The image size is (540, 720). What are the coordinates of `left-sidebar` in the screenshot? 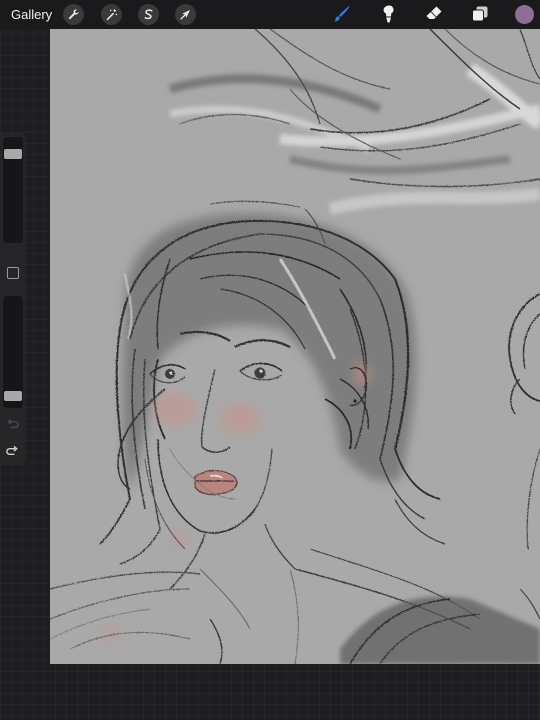 It's located at (13, 299).